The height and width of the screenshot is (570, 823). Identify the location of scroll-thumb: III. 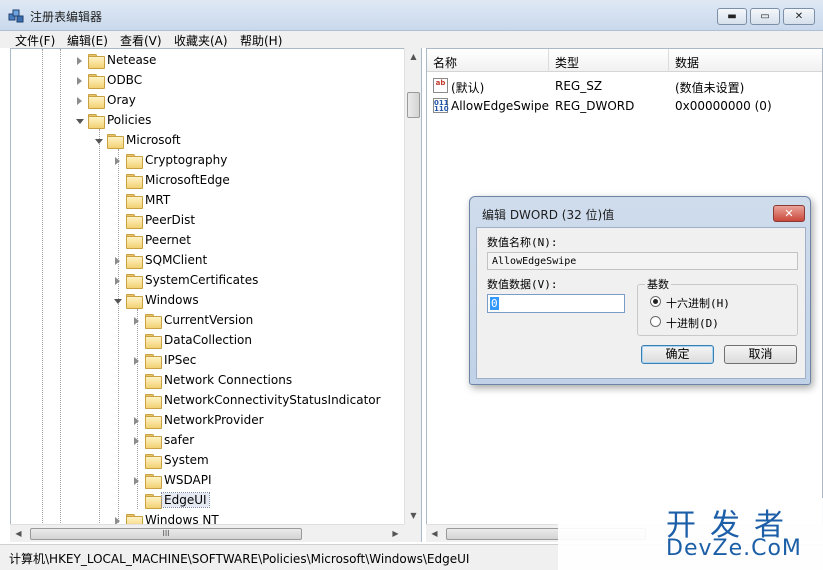
(166, 534).